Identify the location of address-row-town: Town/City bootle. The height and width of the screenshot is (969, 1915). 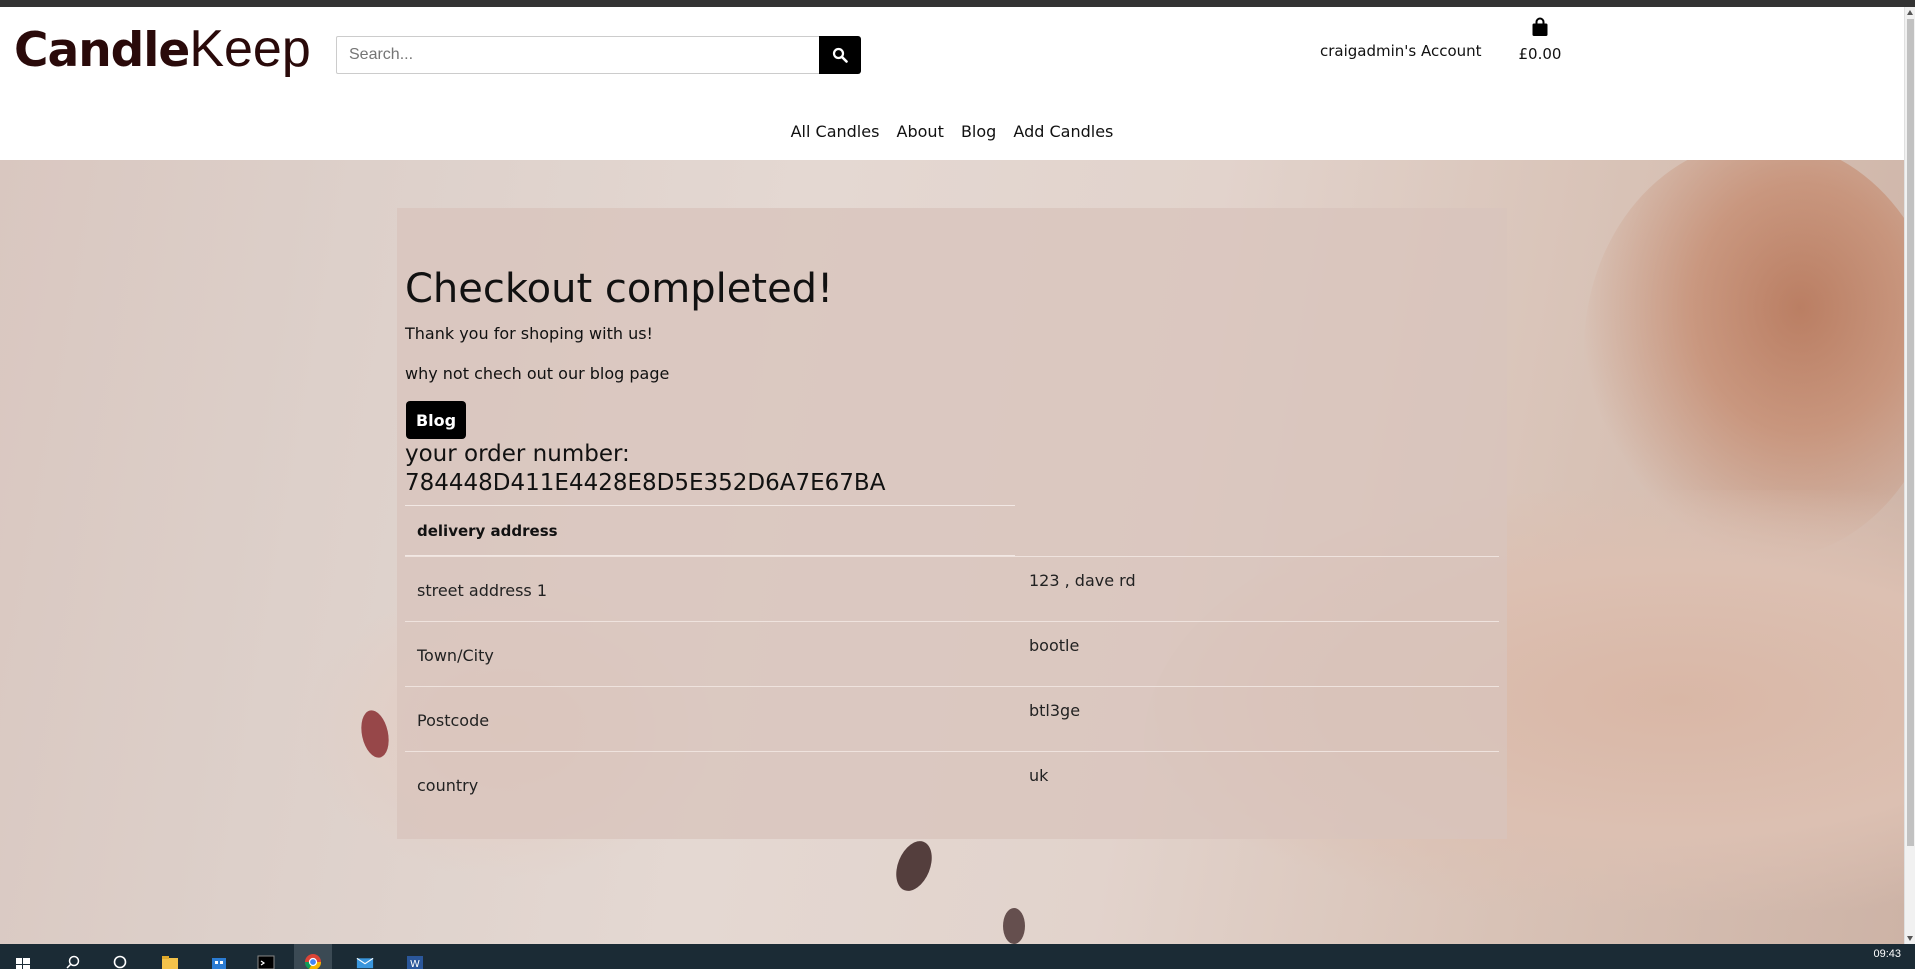
(952, 653).